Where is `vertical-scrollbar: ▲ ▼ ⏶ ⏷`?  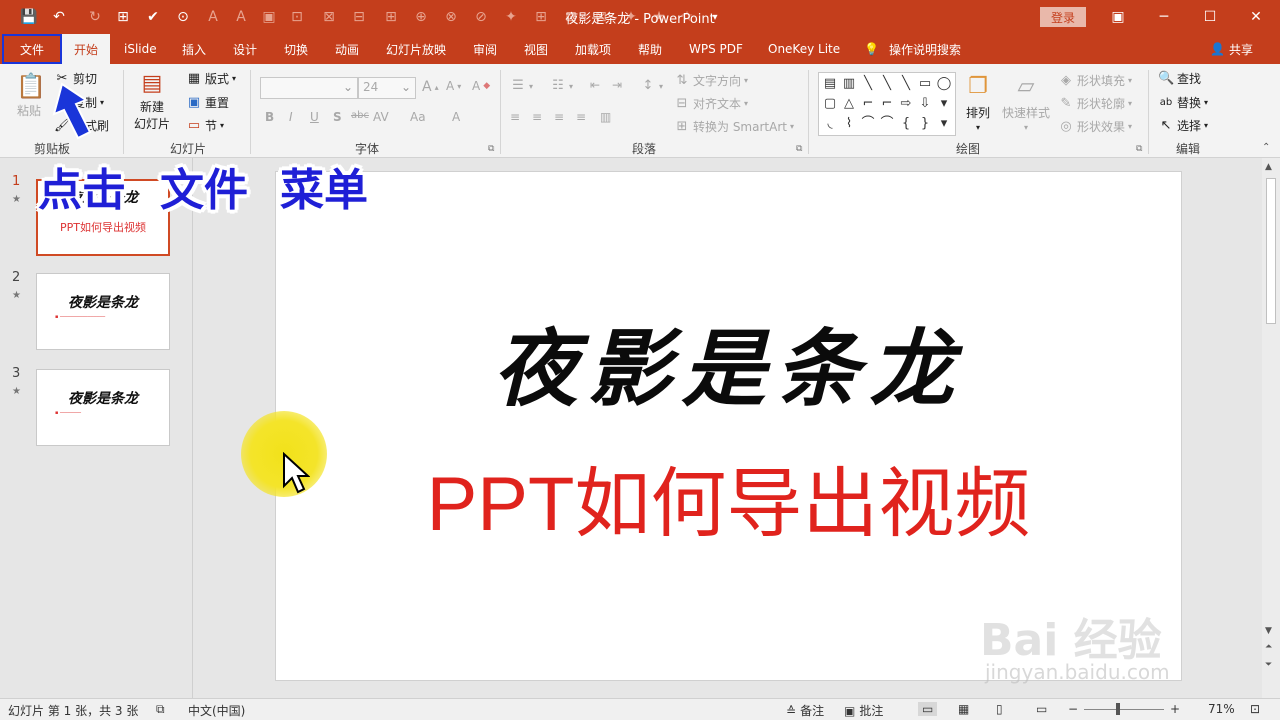
vertical-scrollbar: ▲ ▼ ⏶ ⏷ is located at coordinates (1271, 428).